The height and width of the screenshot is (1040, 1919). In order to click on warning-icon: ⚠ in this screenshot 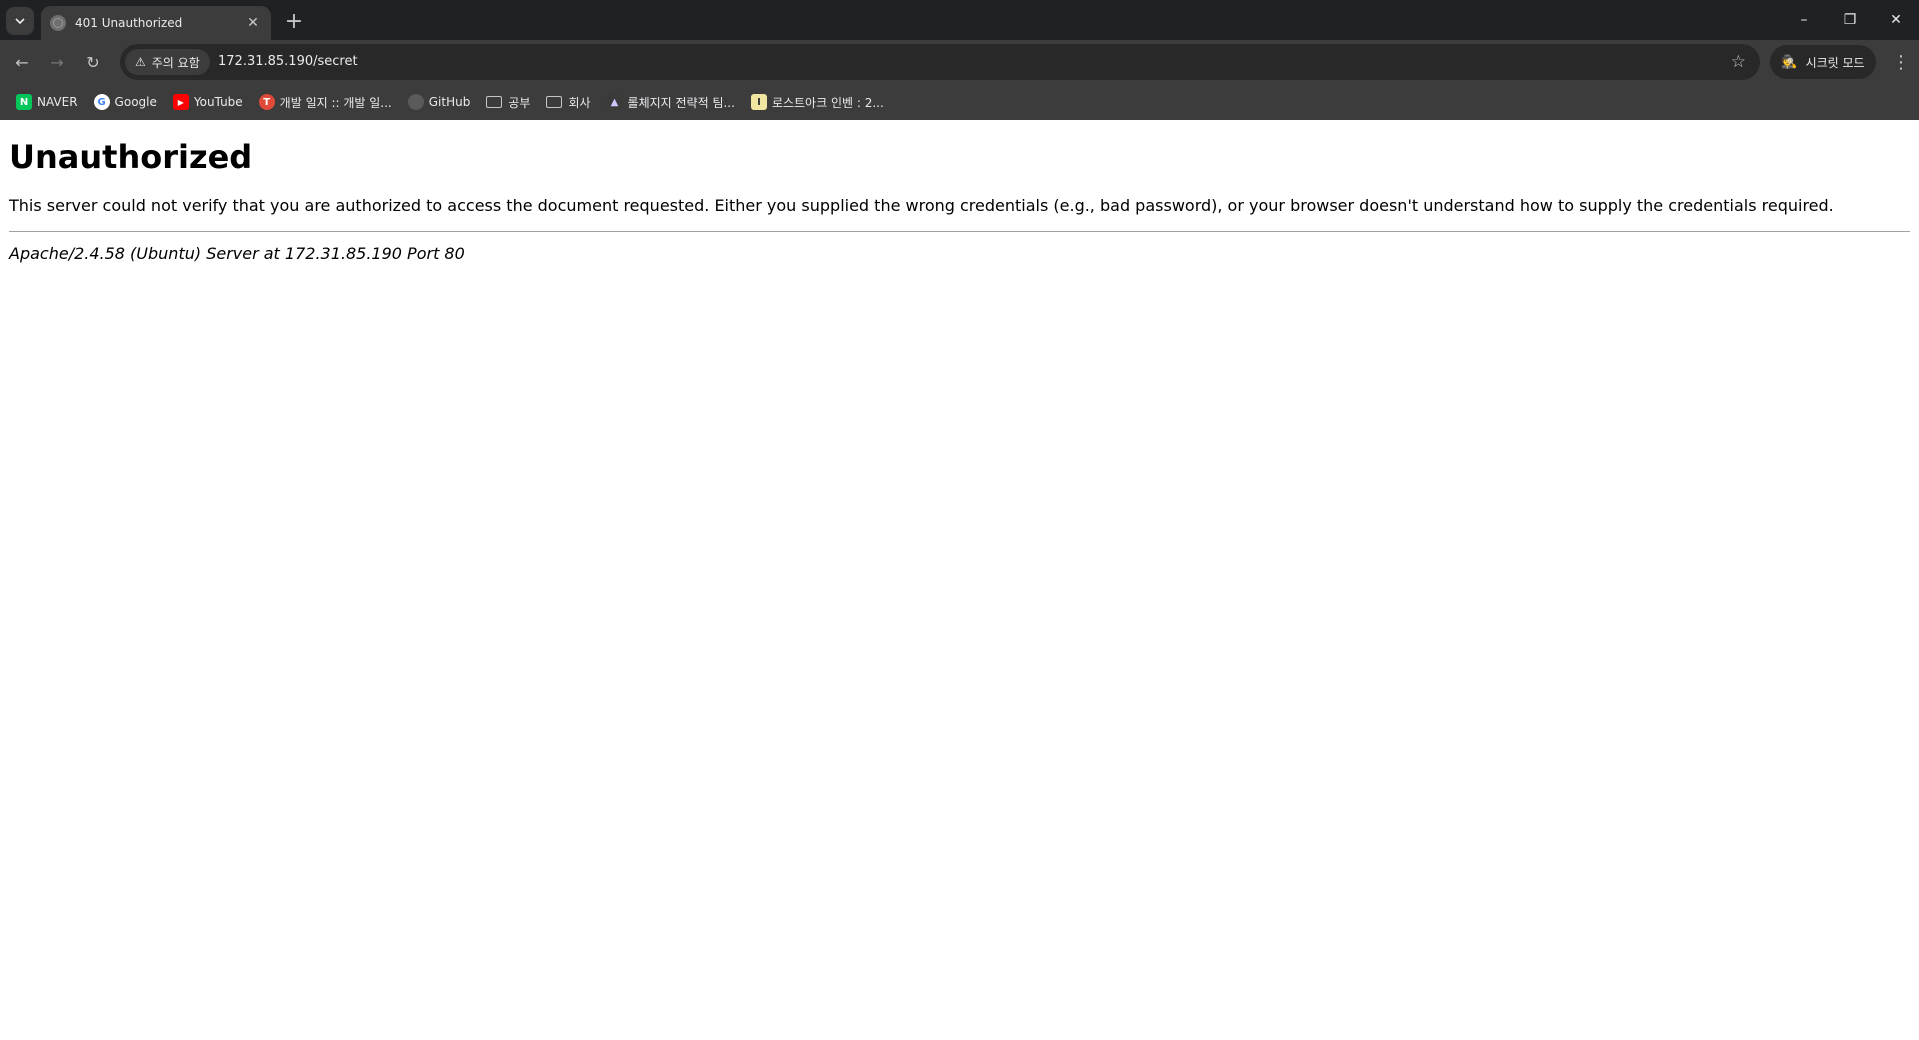, I will do `click(140, 62)`.